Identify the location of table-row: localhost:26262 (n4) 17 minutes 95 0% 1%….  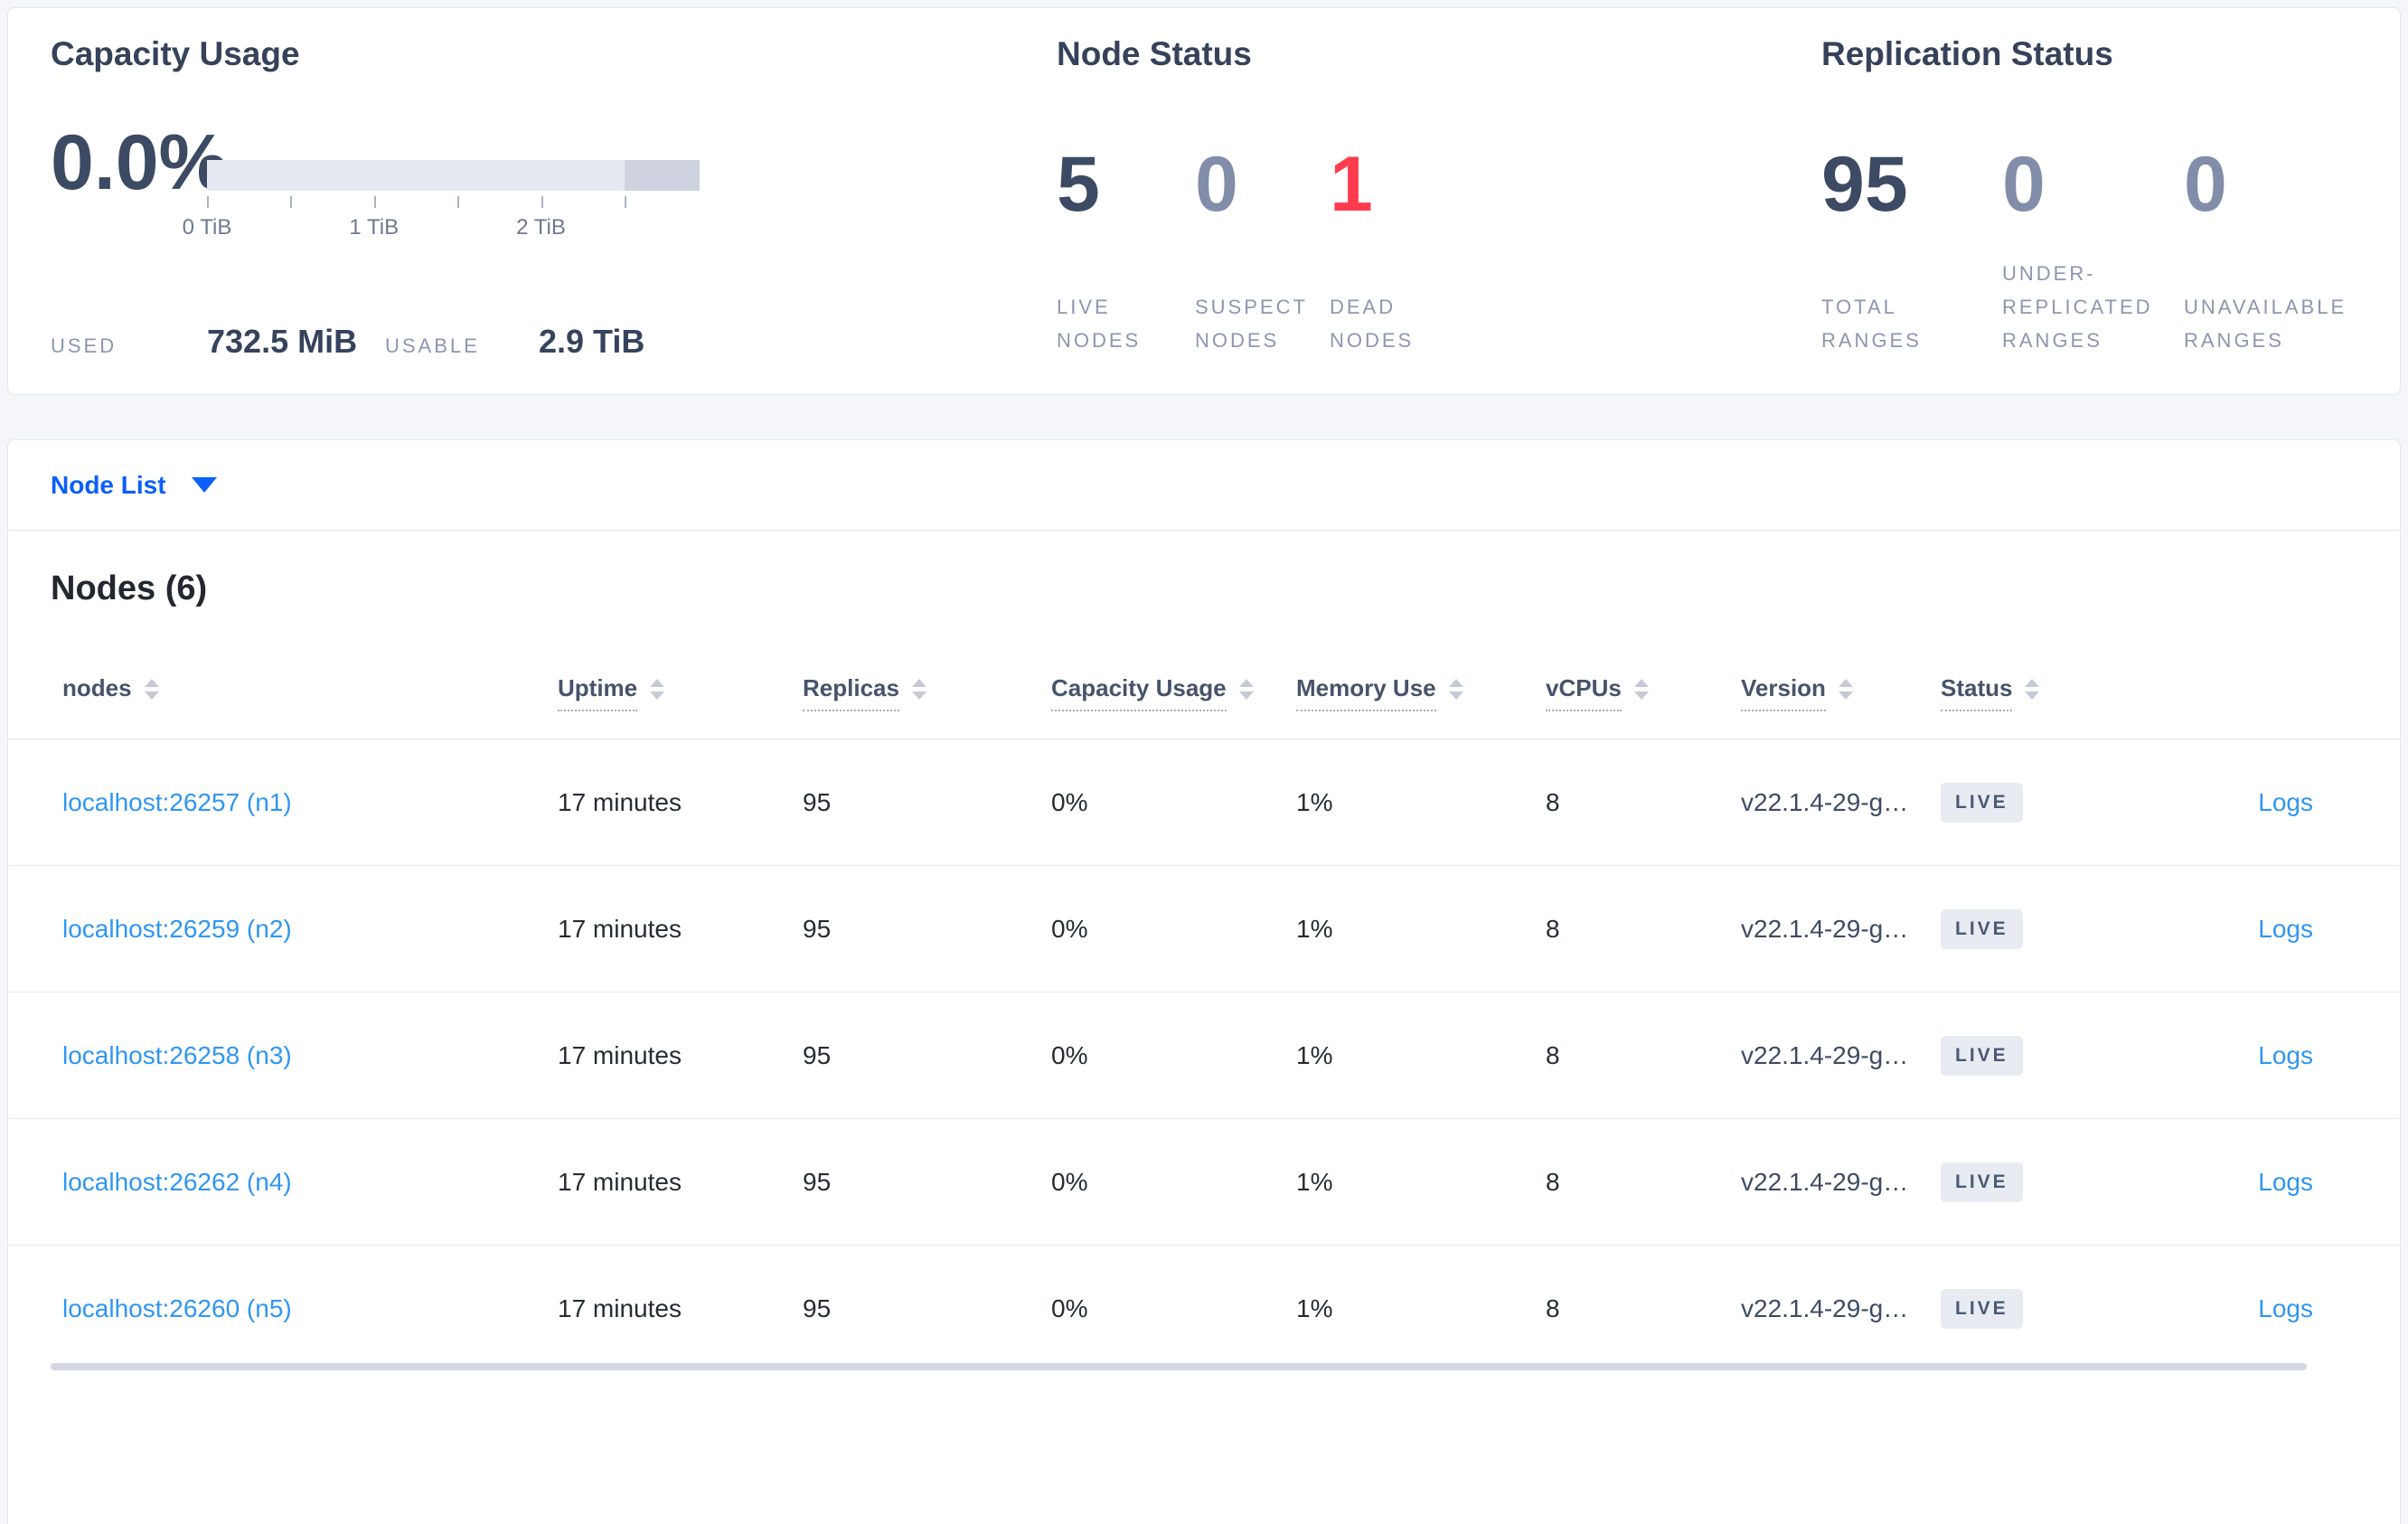
(1204, 1182).